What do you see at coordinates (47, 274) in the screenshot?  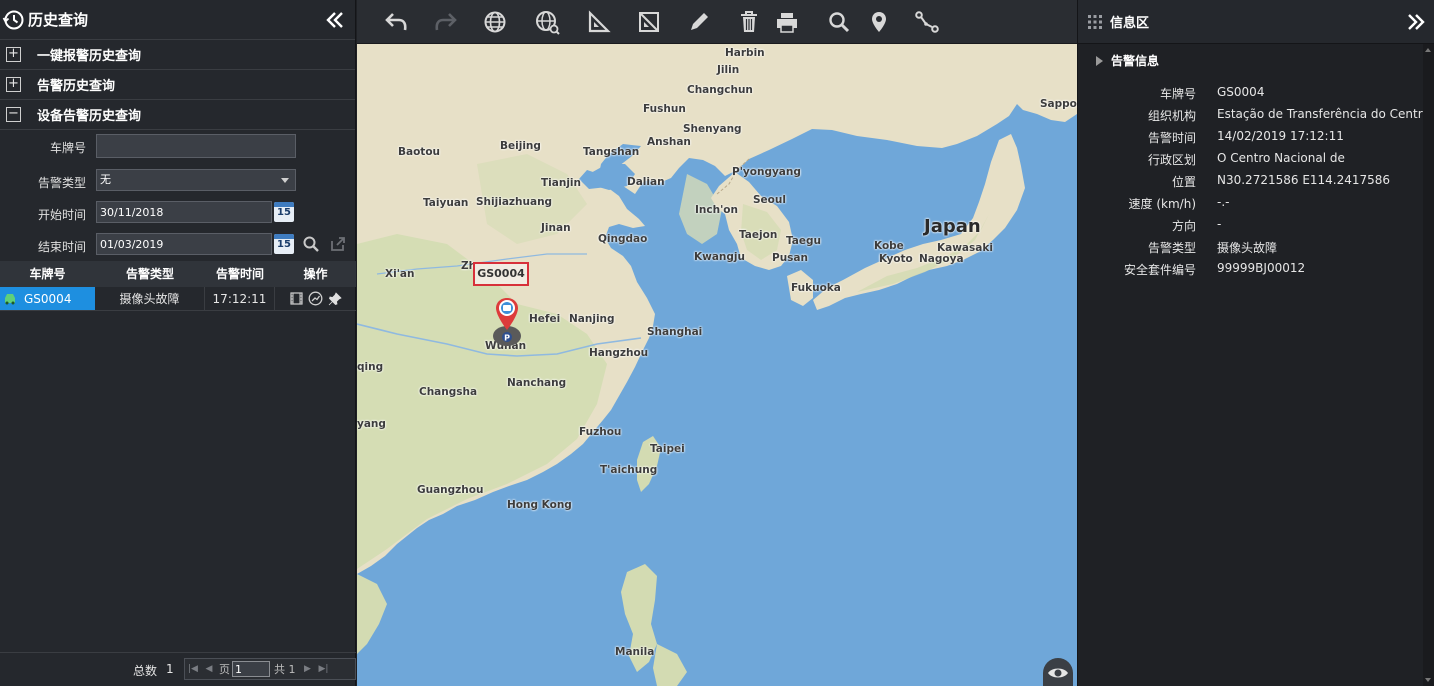 I see `col-plate-header: 车牌号` at bounding box center [47, 274].